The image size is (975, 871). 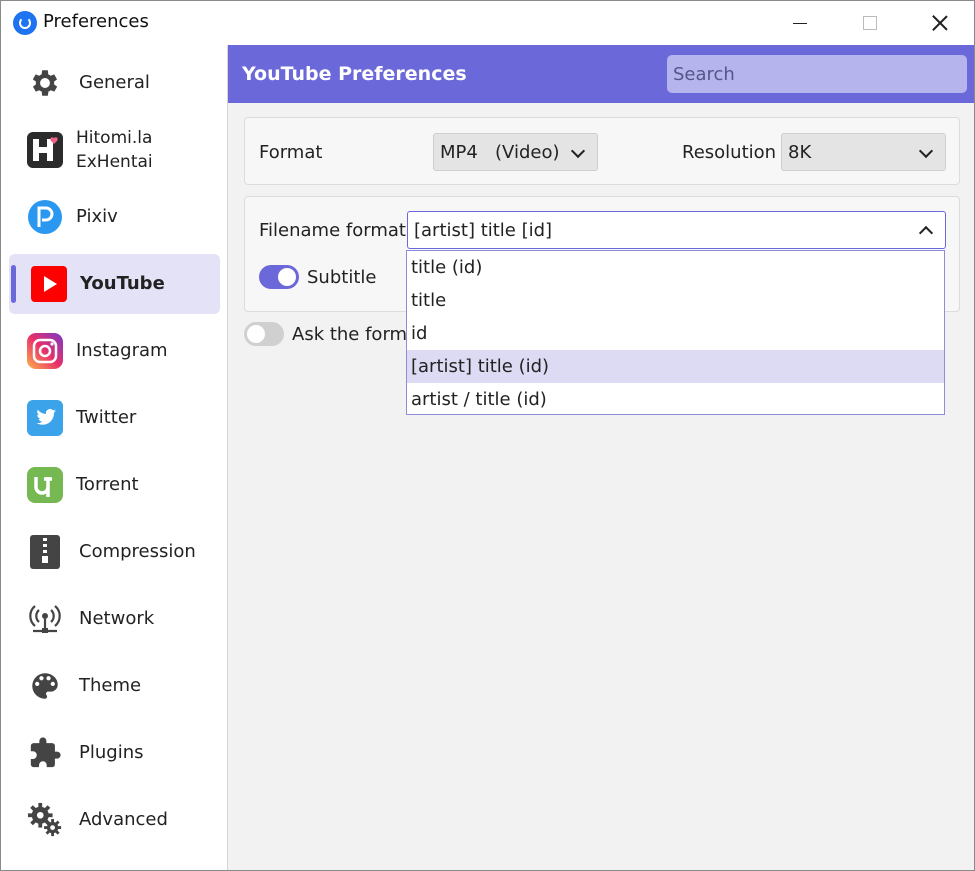 I want to click on sidebar-item-twitter: Twitter, so click(x=114, y=418).